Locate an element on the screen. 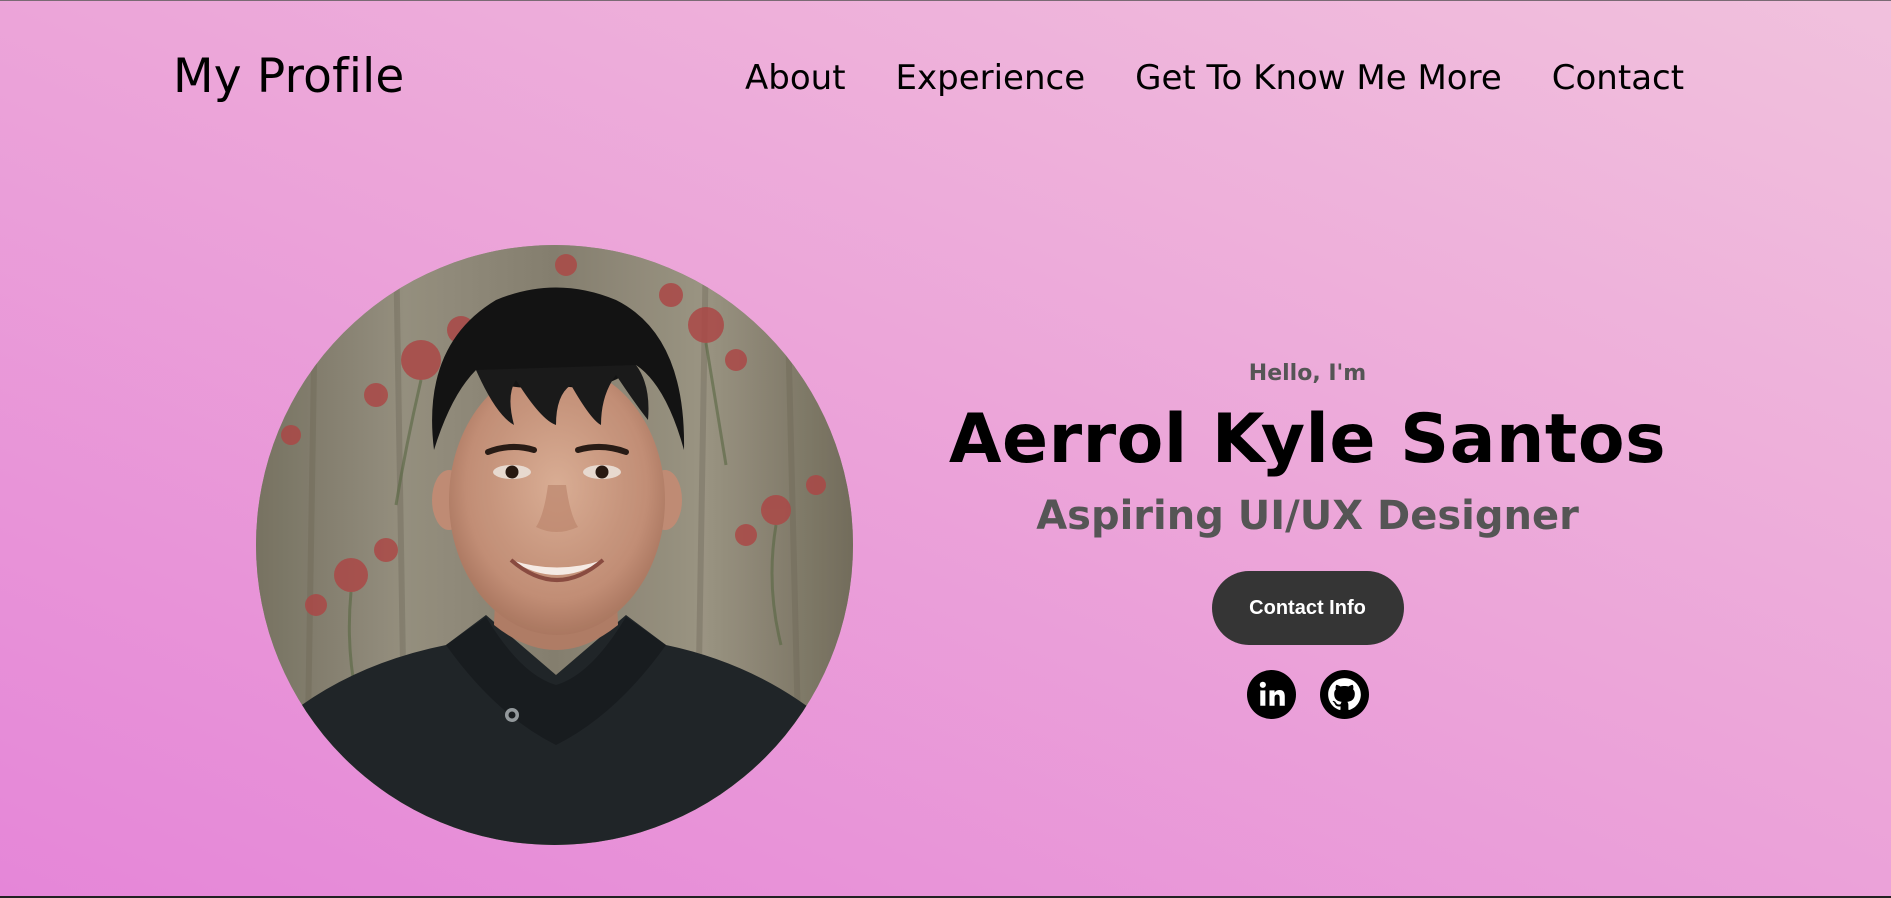  nav-item-experience: Experience is located at coordinates (991, 78).